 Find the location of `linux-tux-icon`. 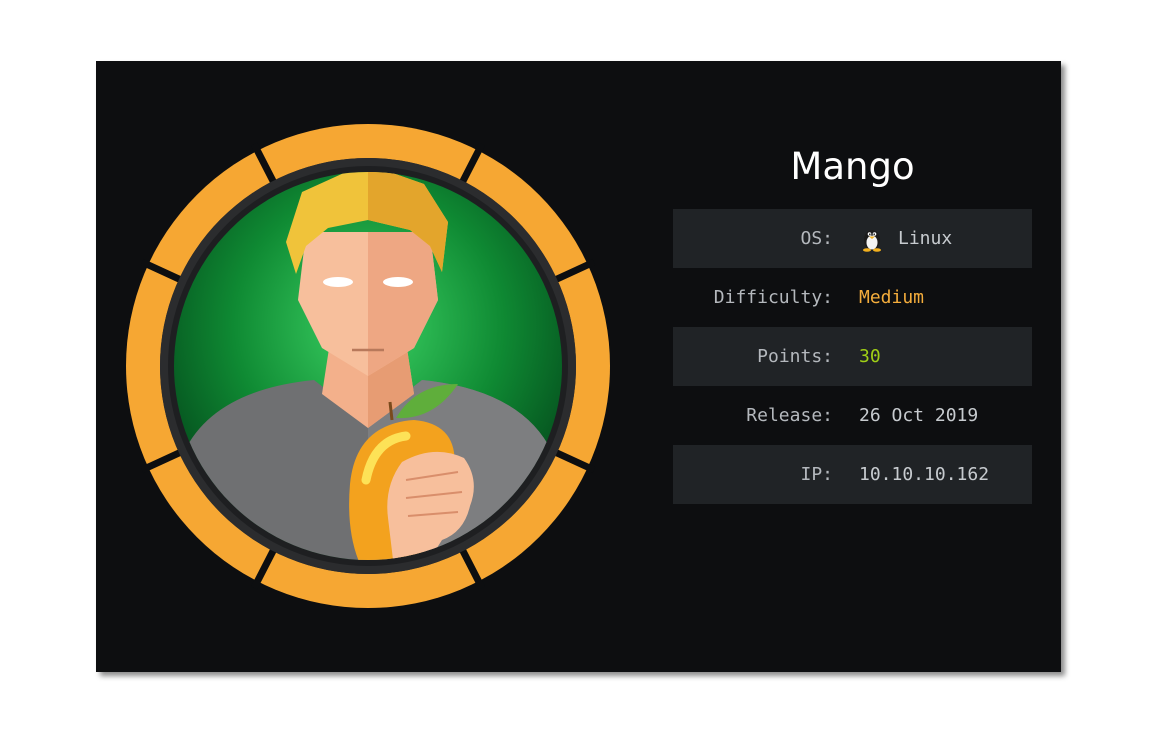

linux-tux-icon is located at coordinates (872, 240).